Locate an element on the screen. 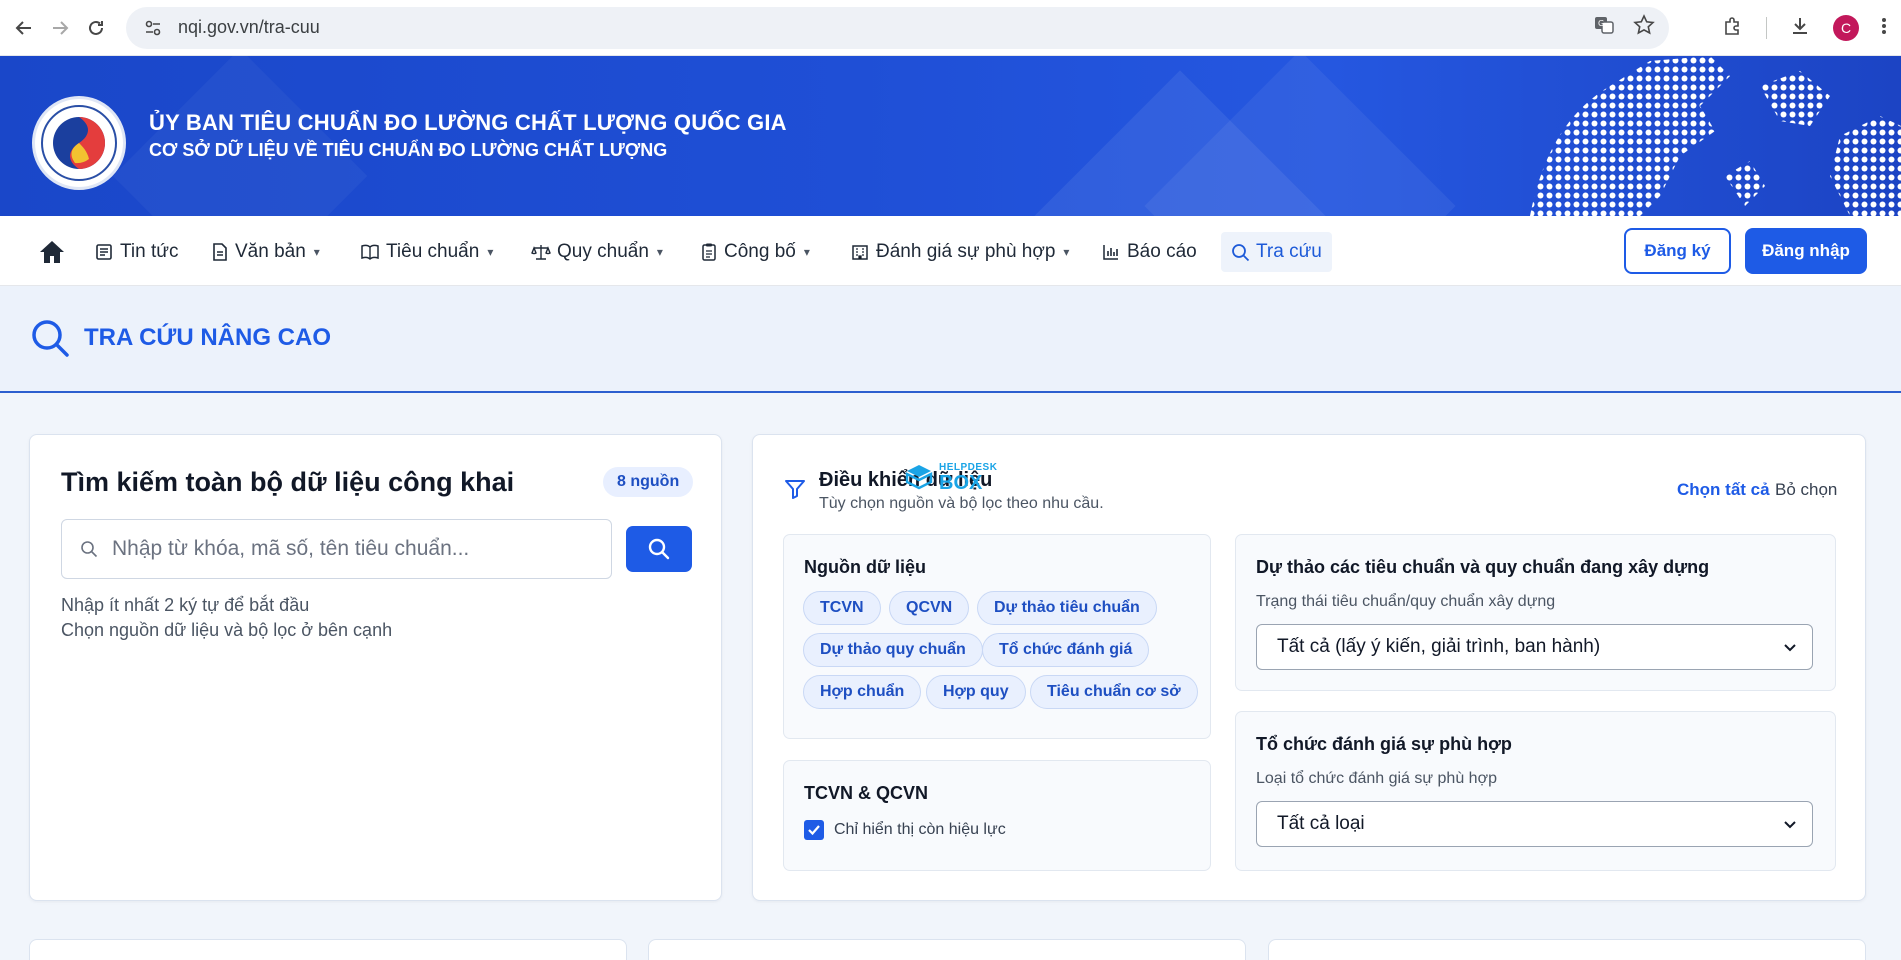 This screenshot has width=1901, height=960. active-only-checkbox-row: Chỉ hiển thị còn hiệu lực is located at coordinates (905, 830).